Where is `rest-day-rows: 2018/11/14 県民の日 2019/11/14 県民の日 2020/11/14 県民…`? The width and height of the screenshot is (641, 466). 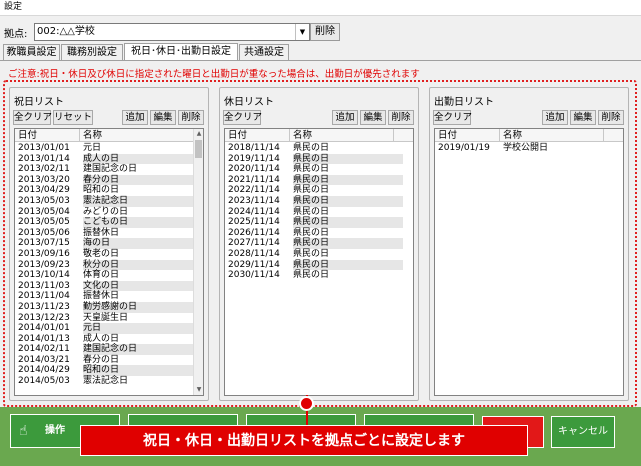
rest-day-rows: 2018/11/14 県民の日 2019/11/14 県民の日 2020/11/14 県民… is located at coordinates (319, 212).